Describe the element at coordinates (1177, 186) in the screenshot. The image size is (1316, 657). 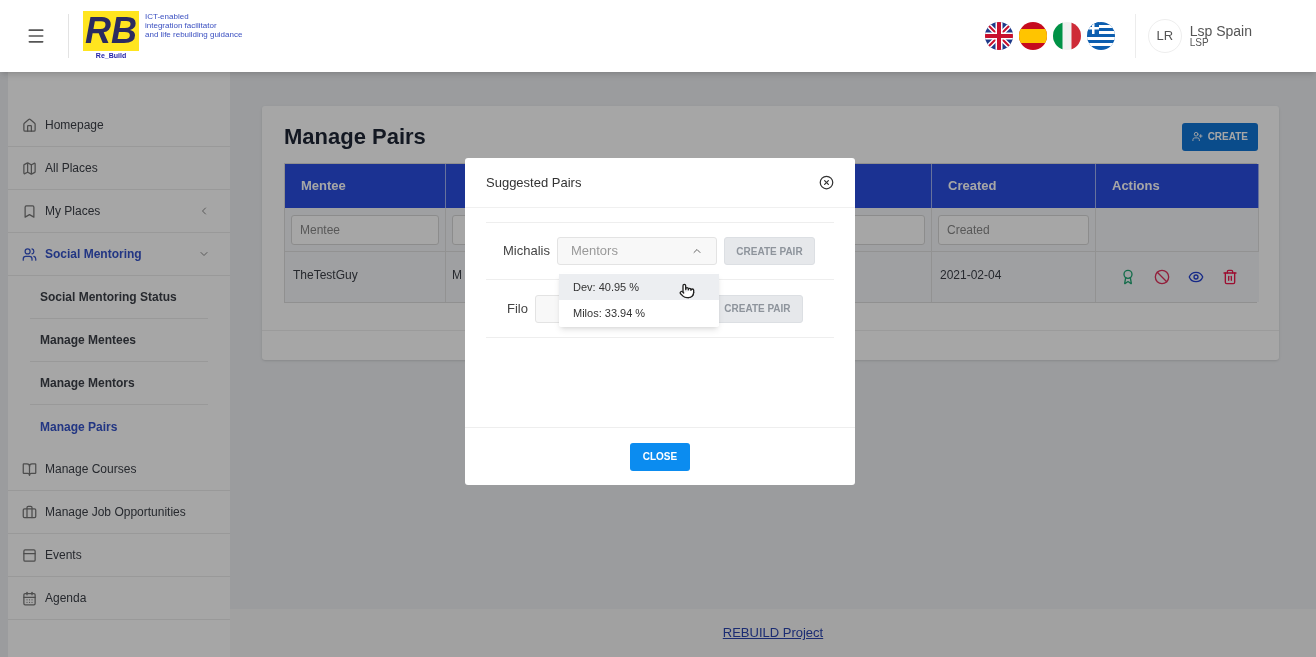
I see `column-header: Actions` at that location.